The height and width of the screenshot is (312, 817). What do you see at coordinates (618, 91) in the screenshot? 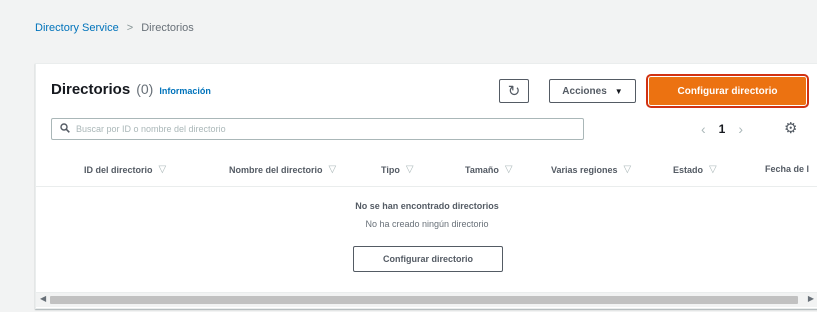
I see `caret-down-icon: ▼` at bounding box center [618, 91].